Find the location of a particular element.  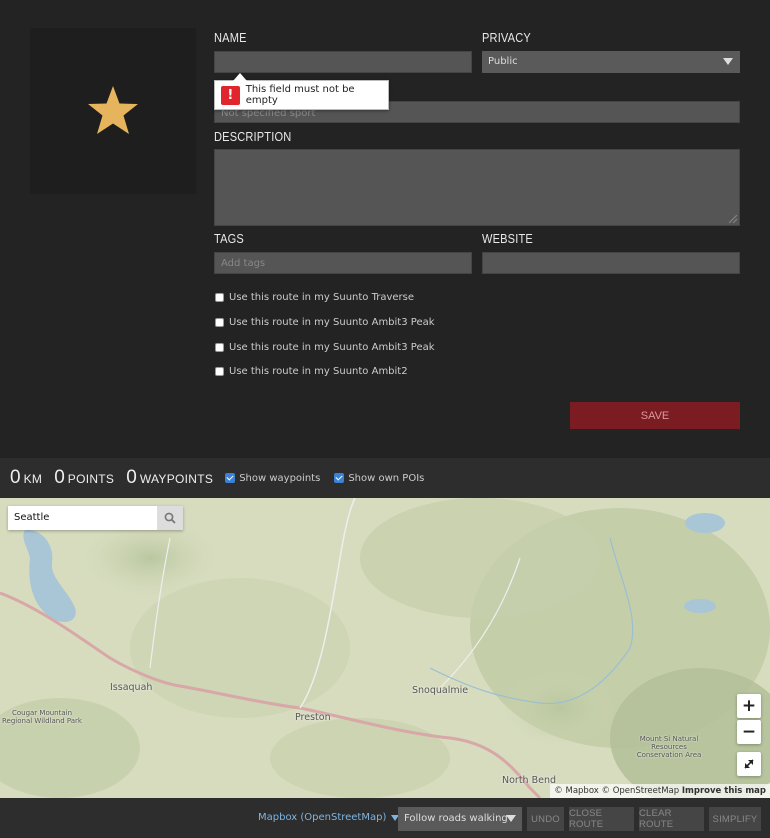

checkbox-row: Use this route in my Suunto Ambit2 is located at coordinates (311, 371).